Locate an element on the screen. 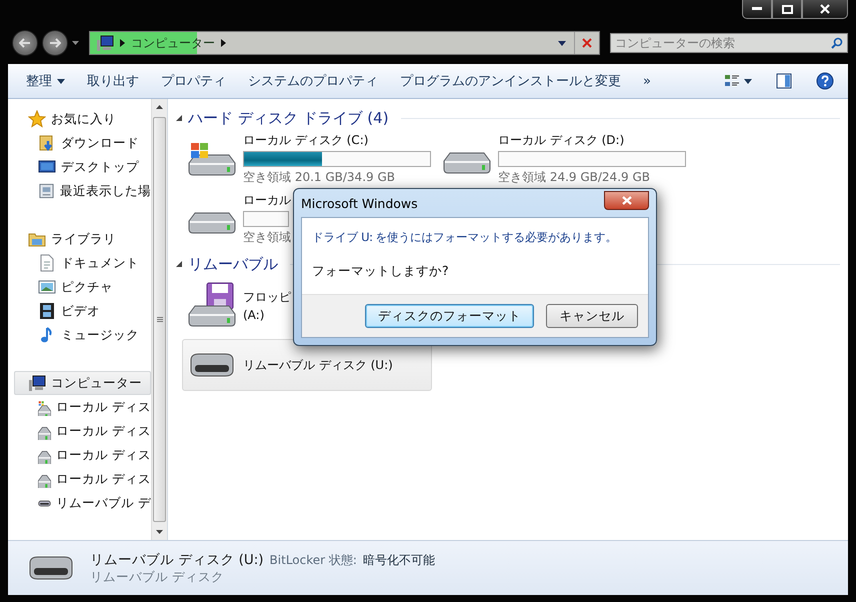 The height and width of the screenshot is (602, 856). drive-name: ローカル is located at coordinates (267, 200).